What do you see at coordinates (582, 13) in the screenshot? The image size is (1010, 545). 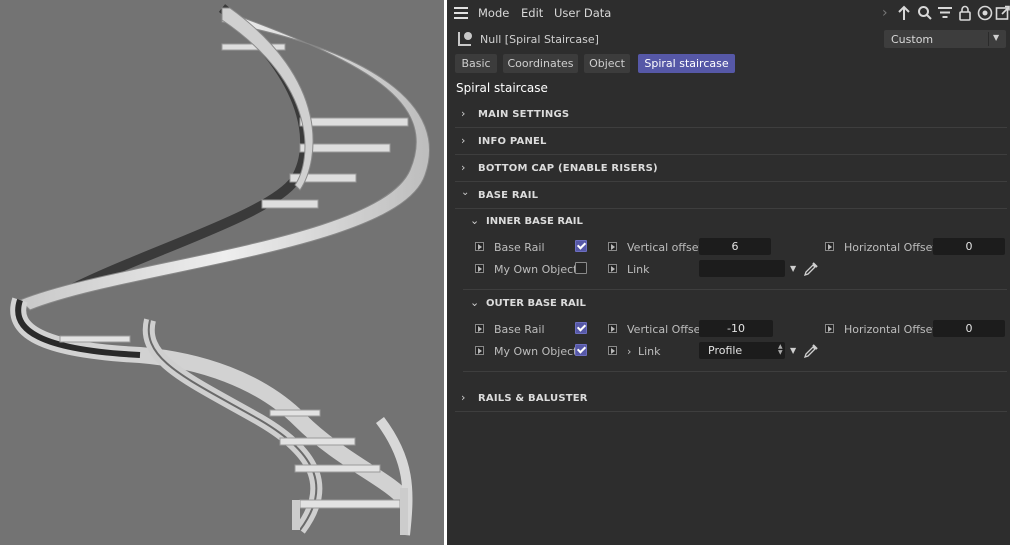 I see `menu-user-data: User Data` at bounding box center [582, 13].